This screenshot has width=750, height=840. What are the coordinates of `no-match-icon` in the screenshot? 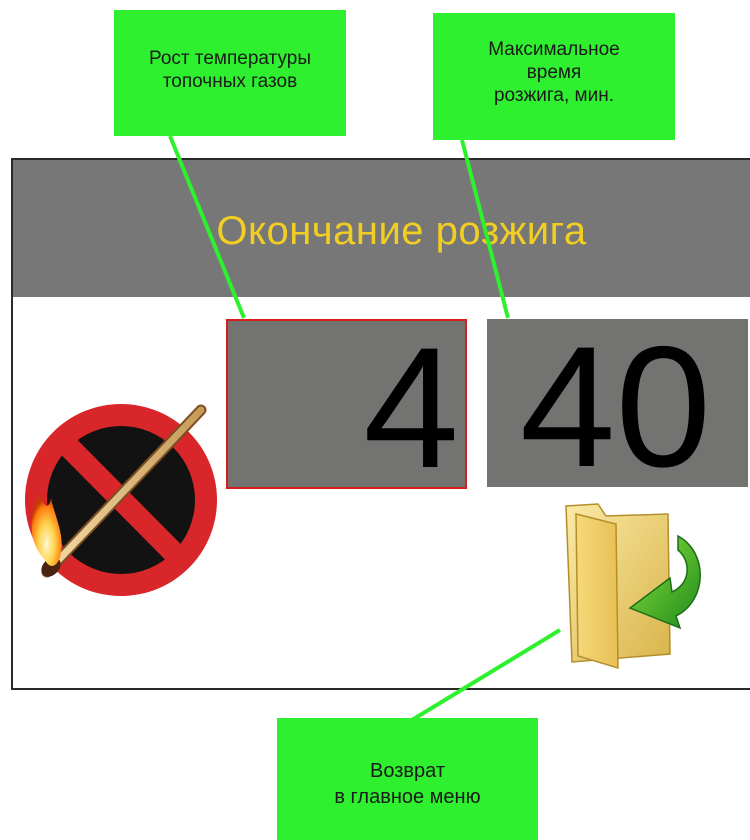 It's located at (121, 500).